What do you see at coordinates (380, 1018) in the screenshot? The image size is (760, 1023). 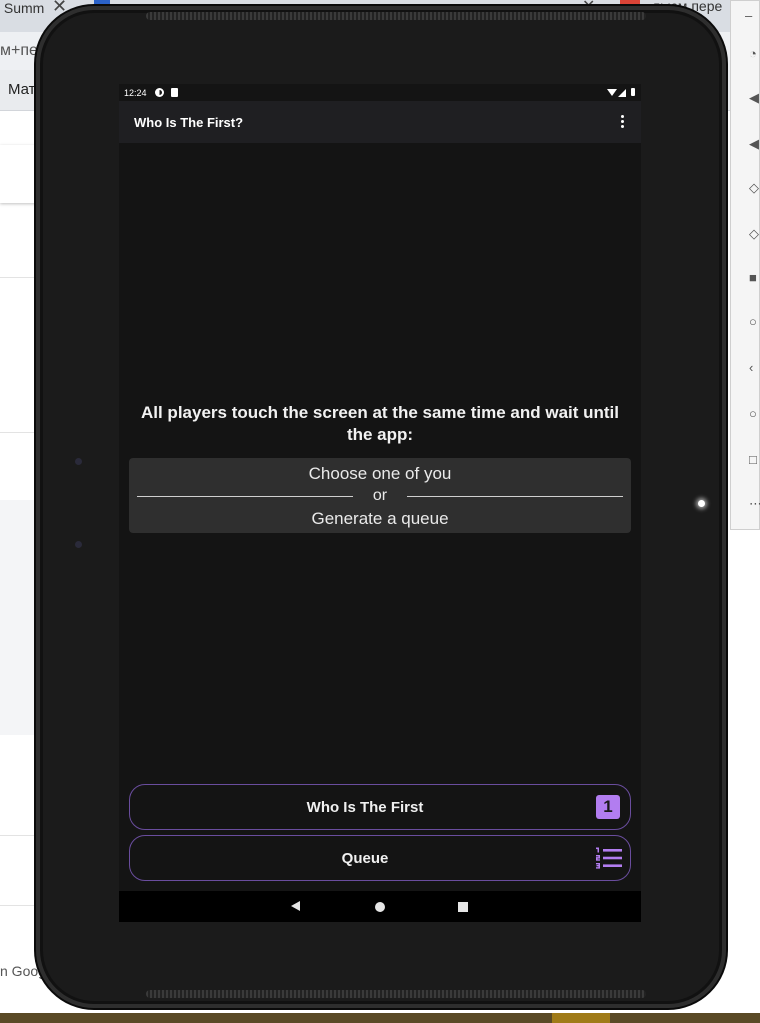 I see `taskbar` at bounding box center [380, 1018].